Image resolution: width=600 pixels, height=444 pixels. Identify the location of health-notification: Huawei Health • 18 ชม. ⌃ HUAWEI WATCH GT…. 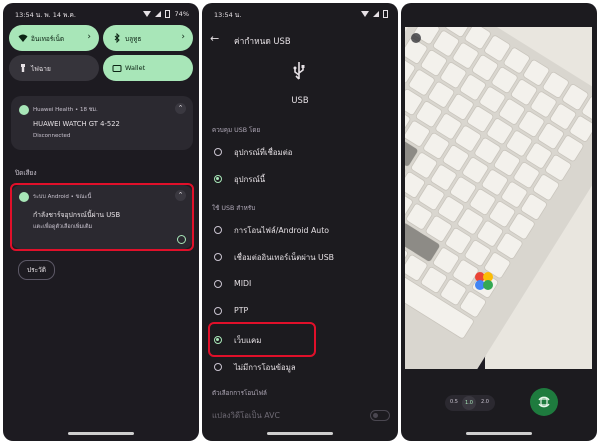
(102, 123).